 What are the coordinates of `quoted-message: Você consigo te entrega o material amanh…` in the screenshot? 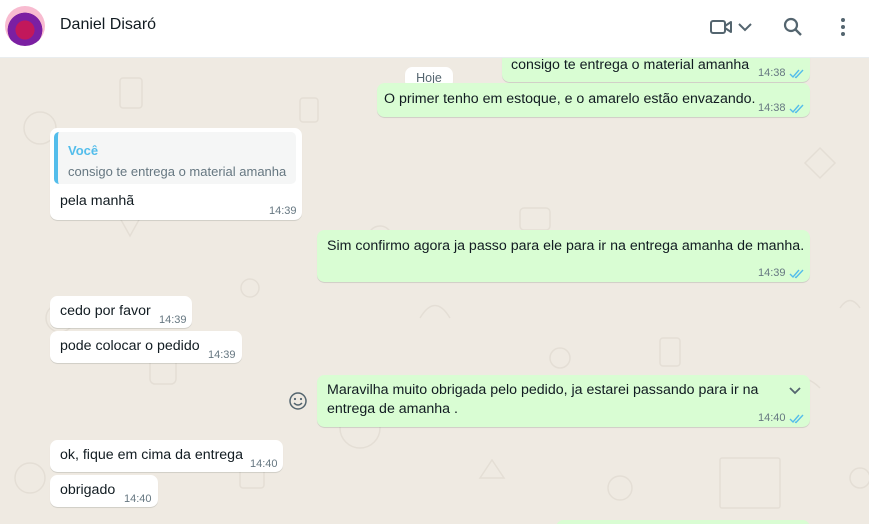 It's located at (175, 158).